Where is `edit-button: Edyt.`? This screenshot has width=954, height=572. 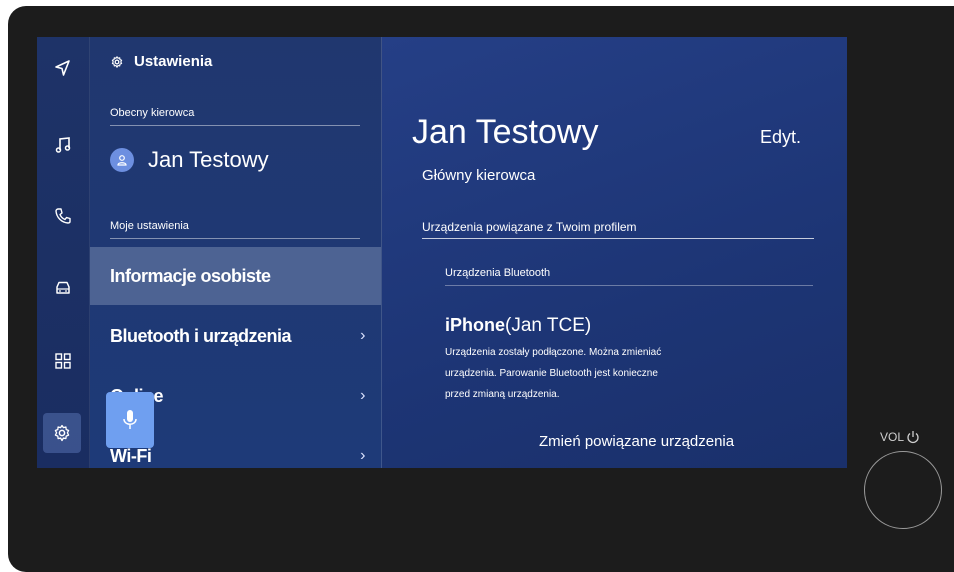
edit-button: Edyt. is located at coordinates (780, 137).